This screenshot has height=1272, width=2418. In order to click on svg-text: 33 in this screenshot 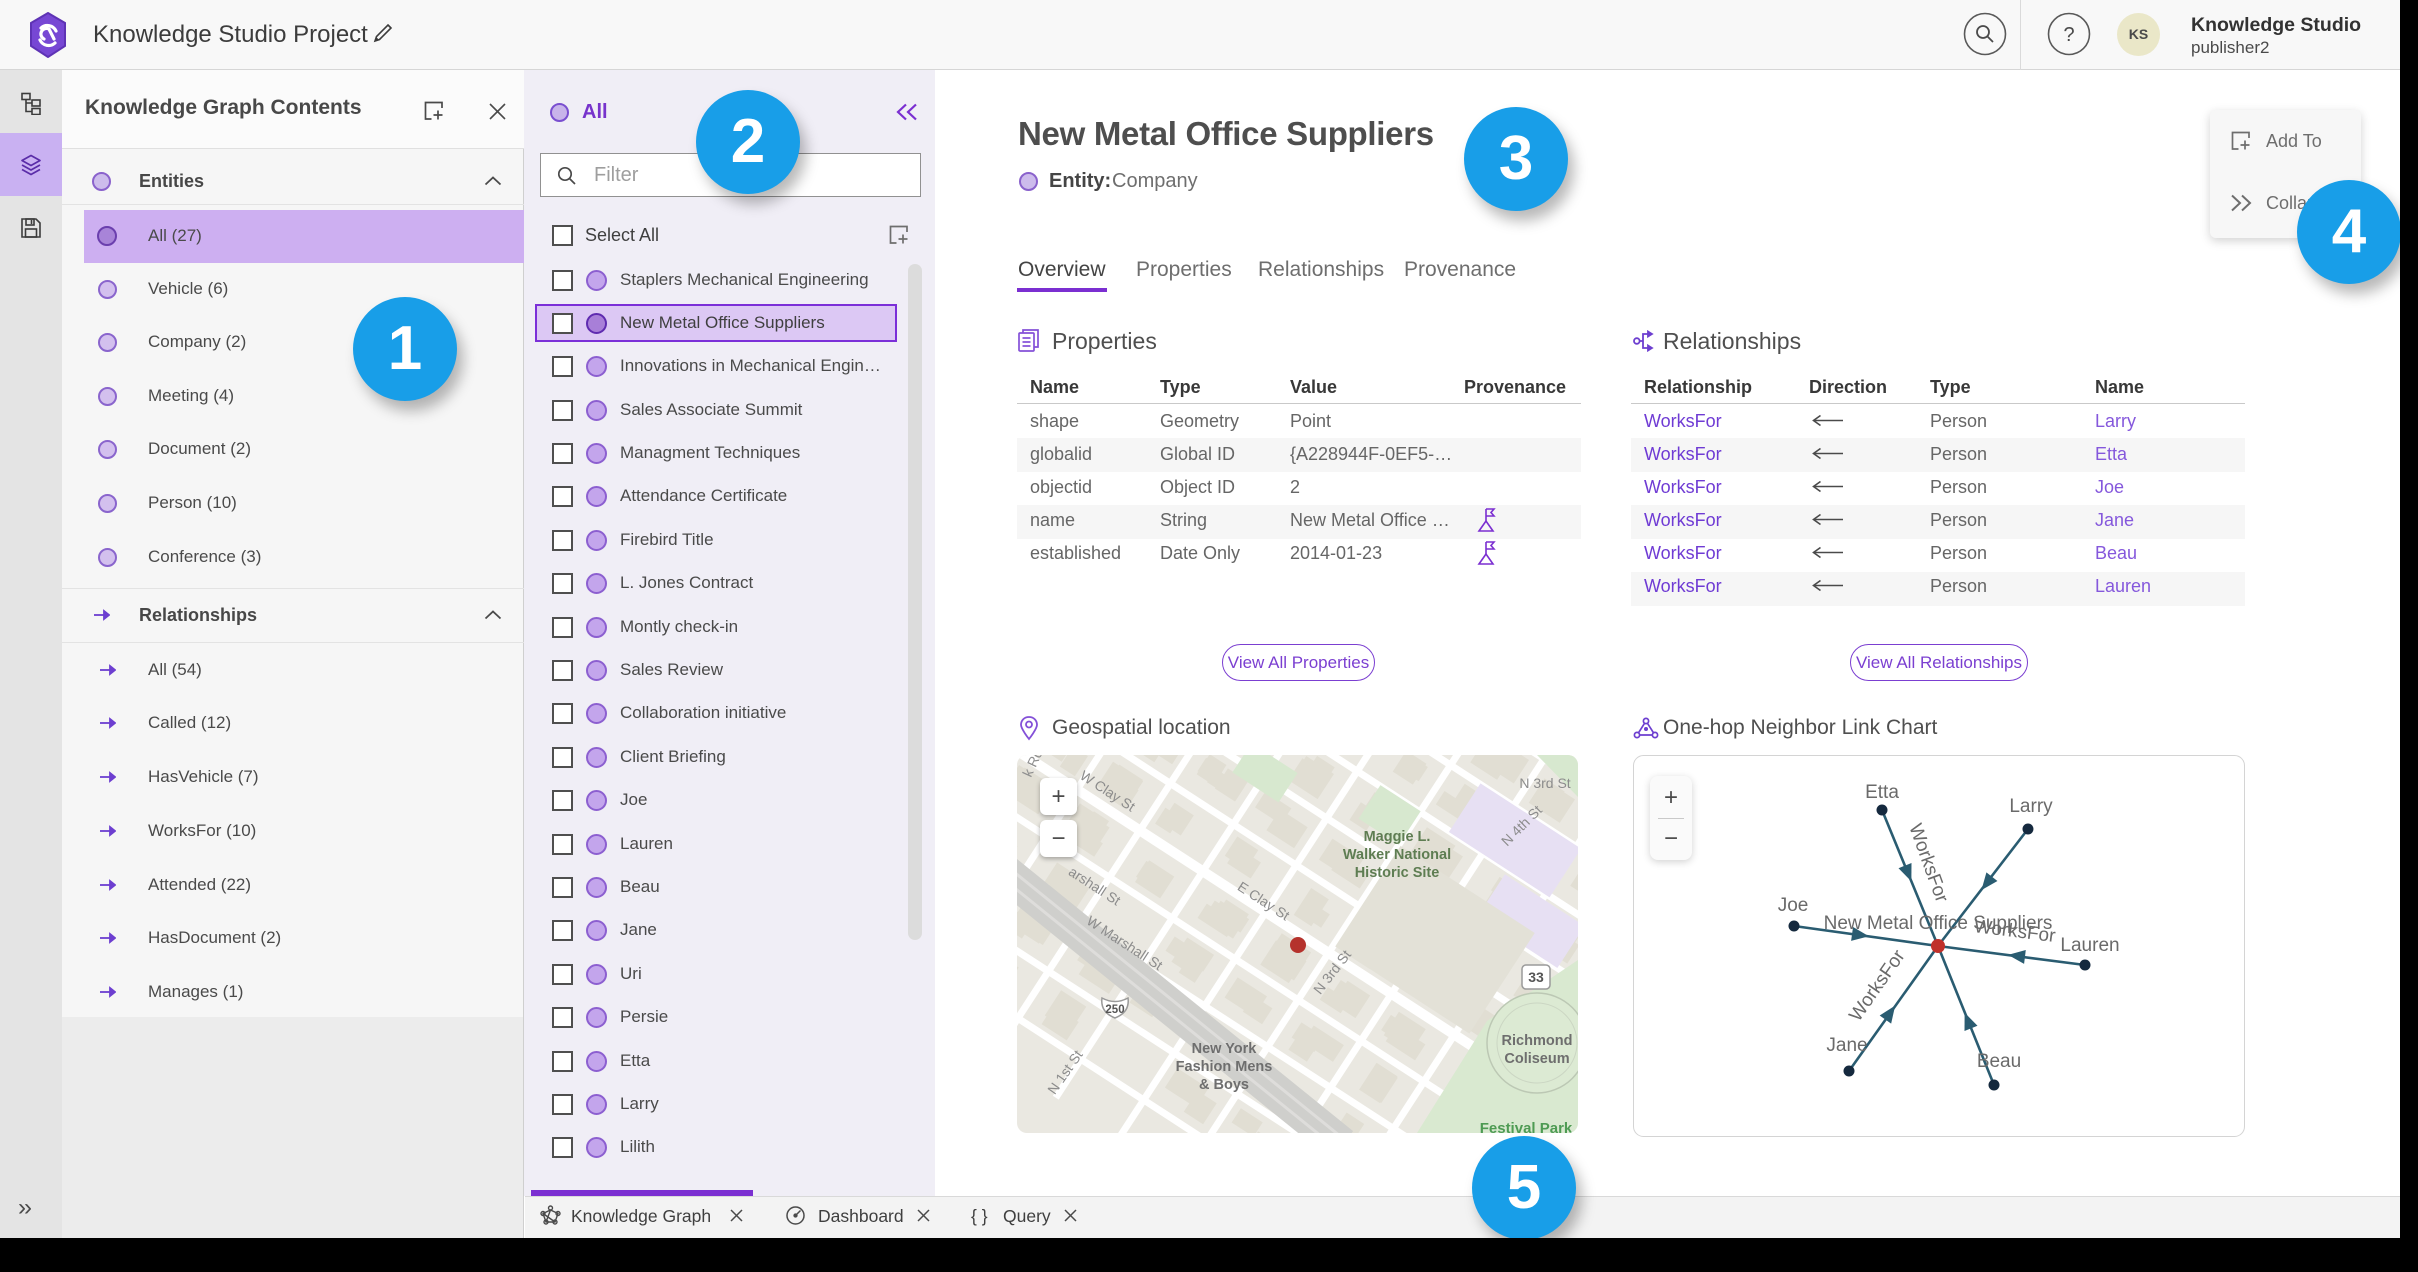, I will do `click(1536, 977)`.